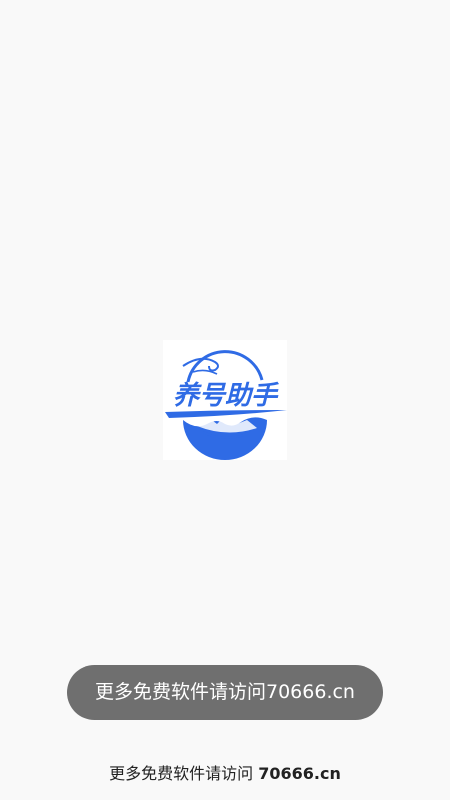  I want to click on logo-text: 养号助手, so click(226, 396).